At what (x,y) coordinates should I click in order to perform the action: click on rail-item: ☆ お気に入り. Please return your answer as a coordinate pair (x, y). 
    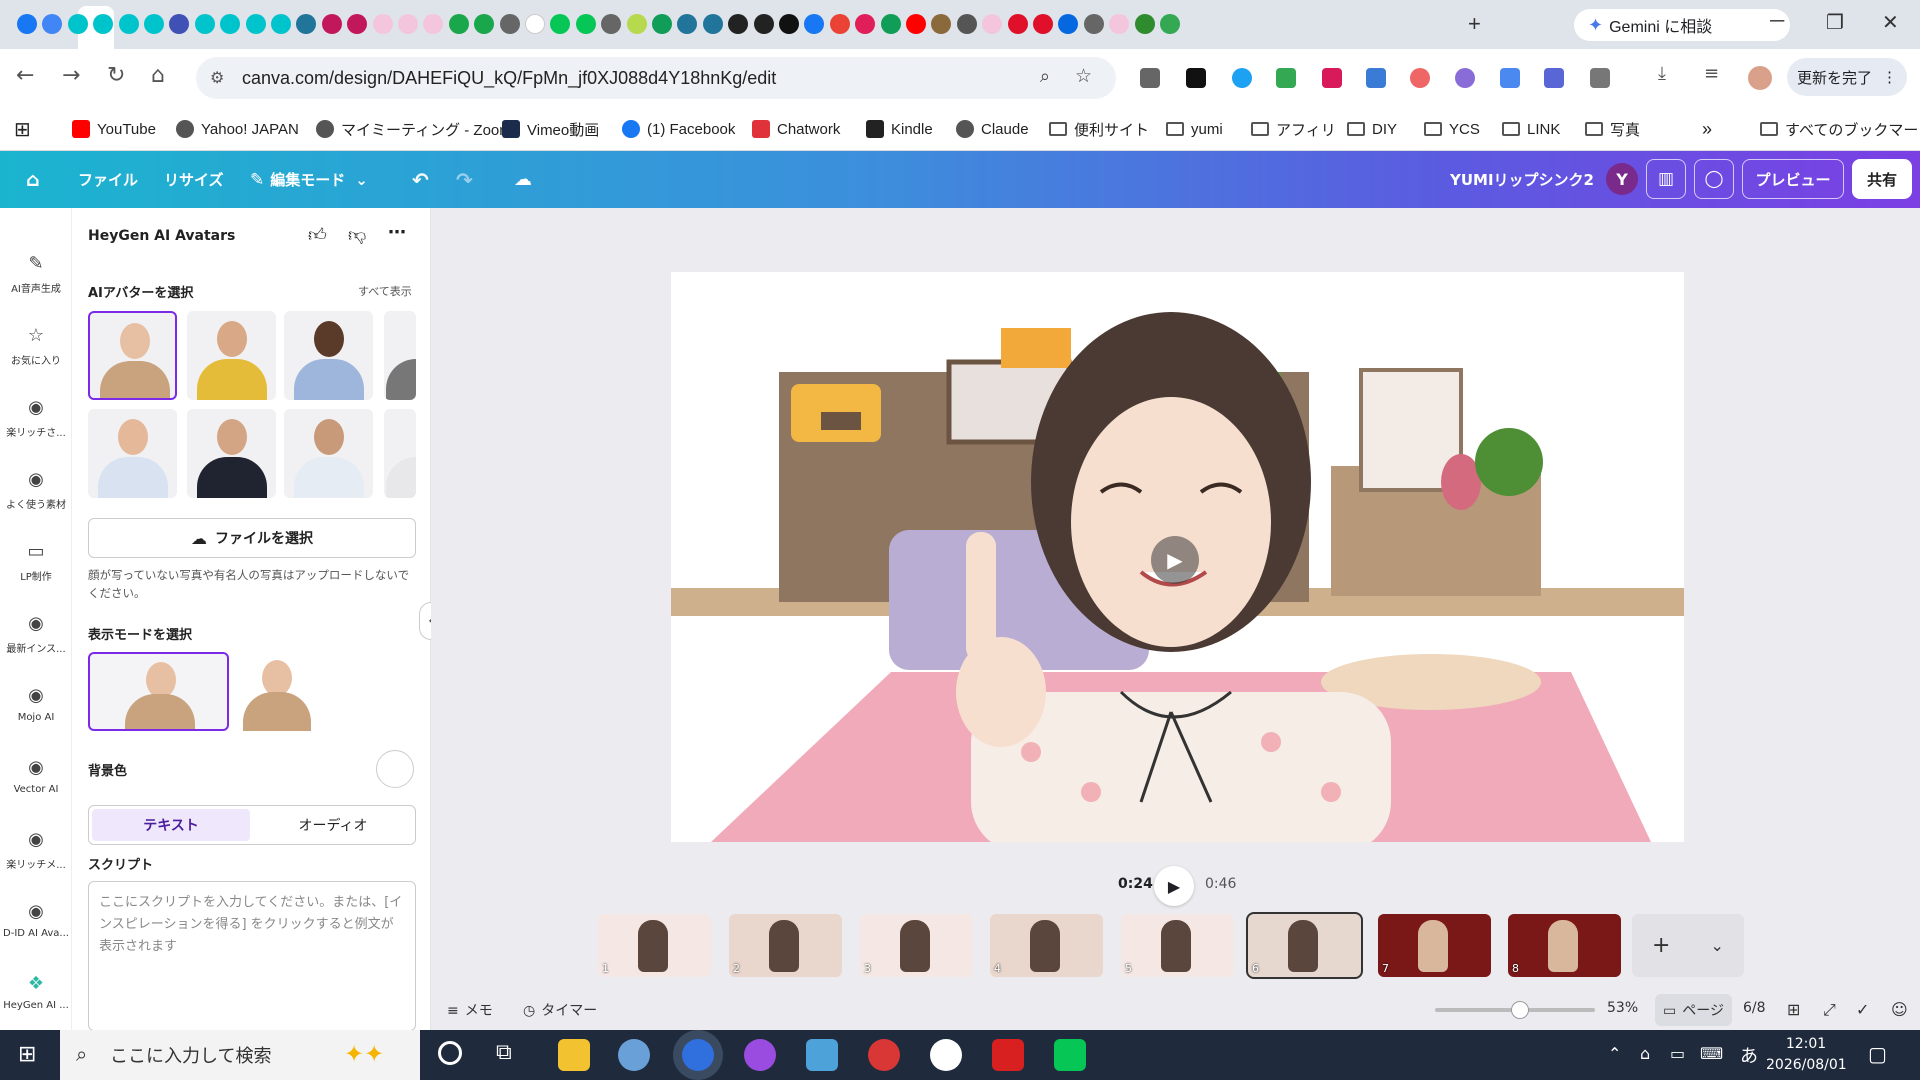
    Looking at the image, I should click on (36, 345).